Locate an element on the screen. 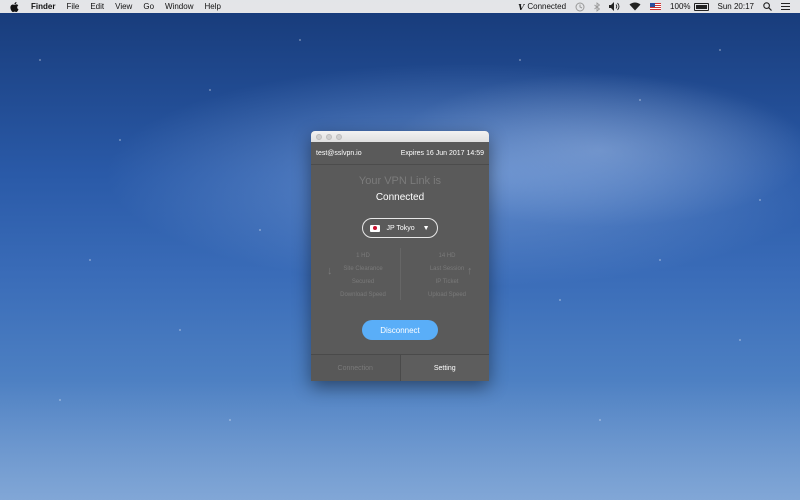 The height and width of the screenshot is (500, 800). battery-indicator: 100% is located at coordinates (689, 6).